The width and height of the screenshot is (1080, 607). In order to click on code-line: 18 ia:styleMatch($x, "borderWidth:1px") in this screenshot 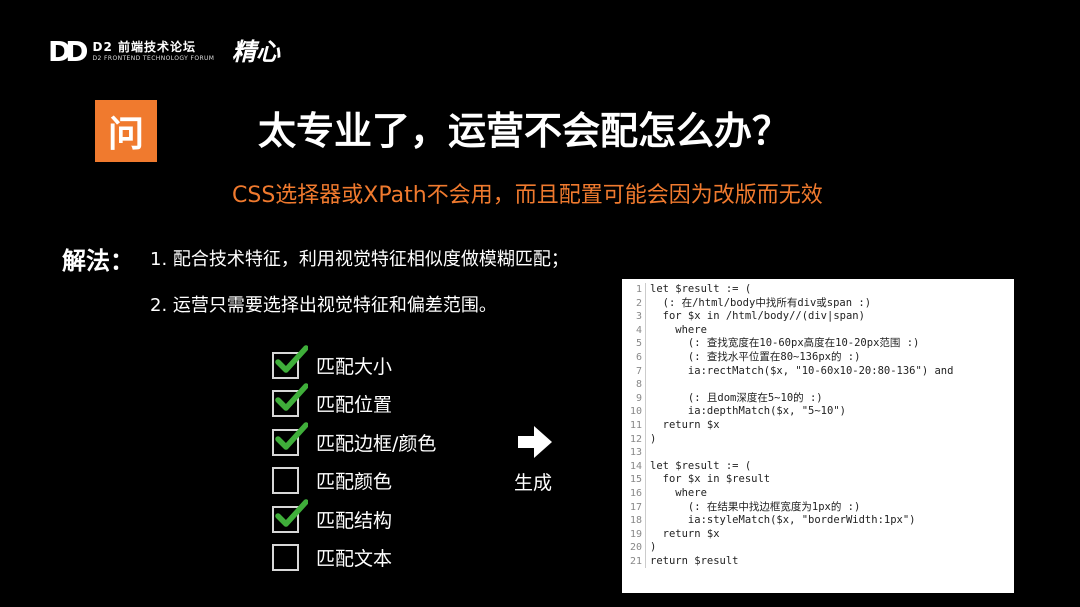, I will do `click(818, 521)`.